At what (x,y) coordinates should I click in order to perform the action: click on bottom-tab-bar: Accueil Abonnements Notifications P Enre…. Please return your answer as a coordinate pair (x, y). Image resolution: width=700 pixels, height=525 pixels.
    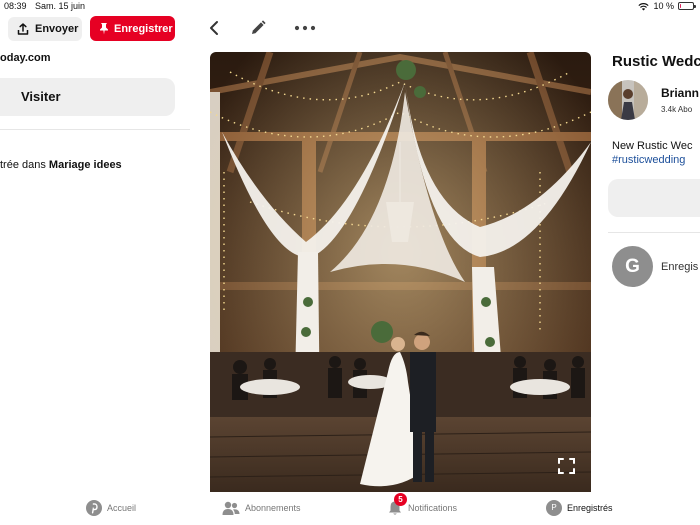
    Looking at the image, I should click on (350, 508).